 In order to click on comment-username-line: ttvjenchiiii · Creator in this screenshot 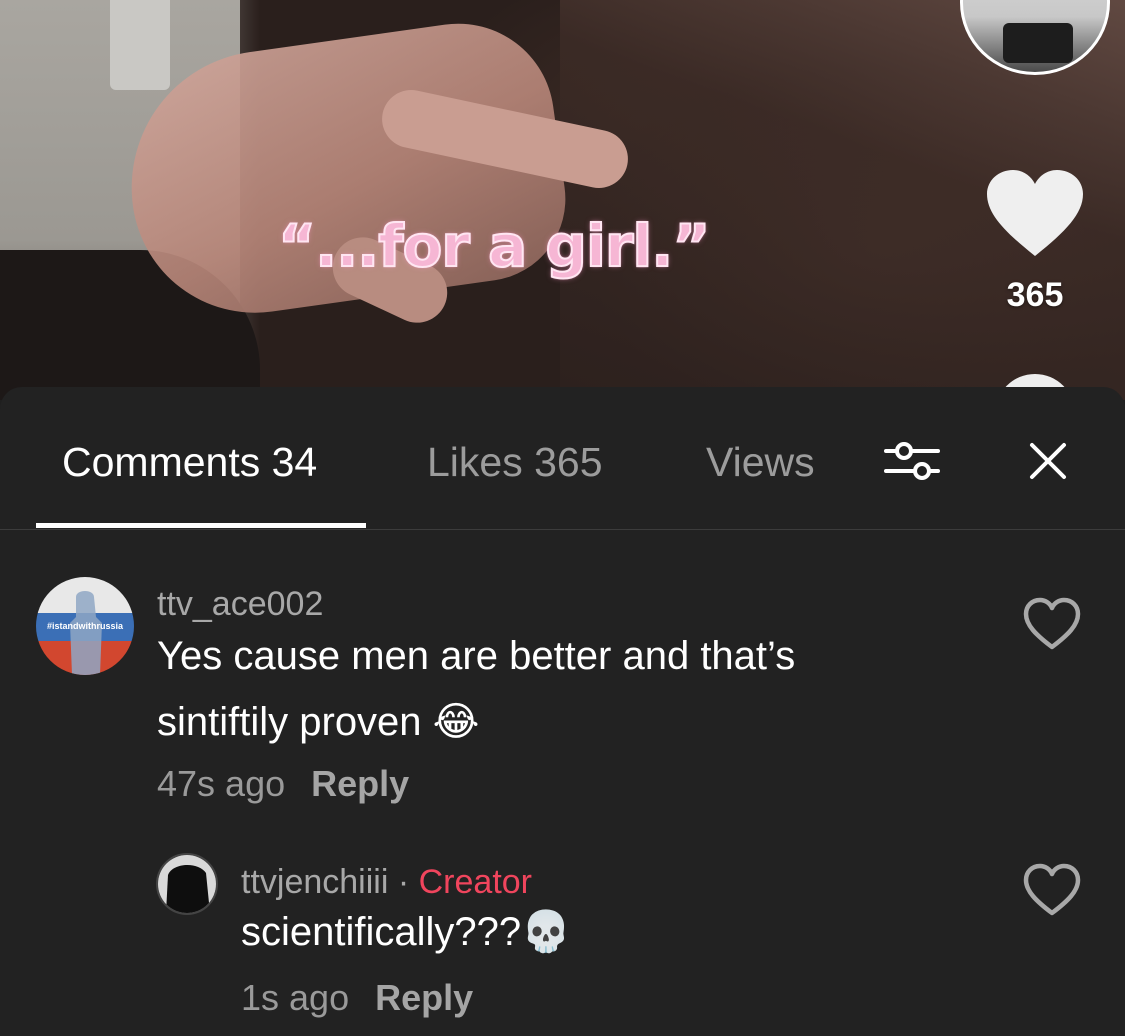, I will do `click(386, 882)`.